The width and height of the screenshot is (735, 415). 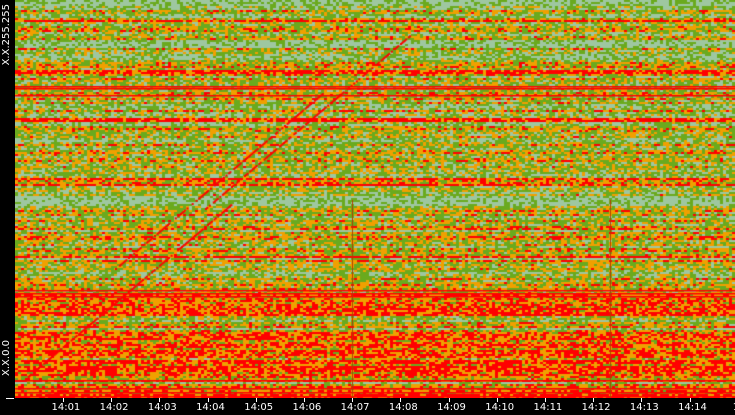 I want to click on x-tick-label: 14:08, so click(x=403, y=407).